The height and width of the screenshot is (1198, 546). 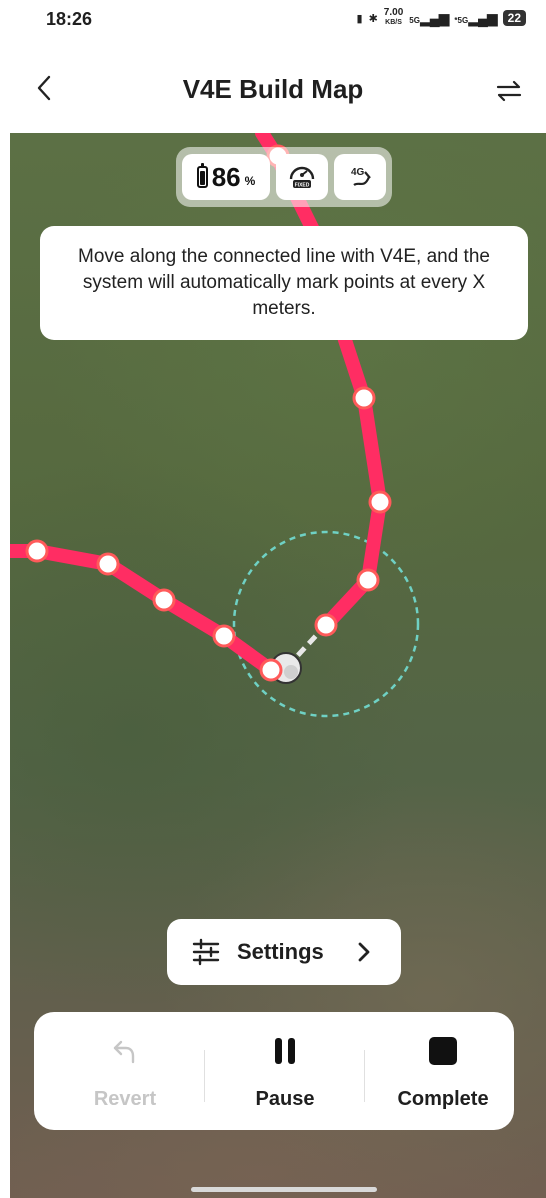 I want to click on stop-square-icon, so click(x=443, y=1051).